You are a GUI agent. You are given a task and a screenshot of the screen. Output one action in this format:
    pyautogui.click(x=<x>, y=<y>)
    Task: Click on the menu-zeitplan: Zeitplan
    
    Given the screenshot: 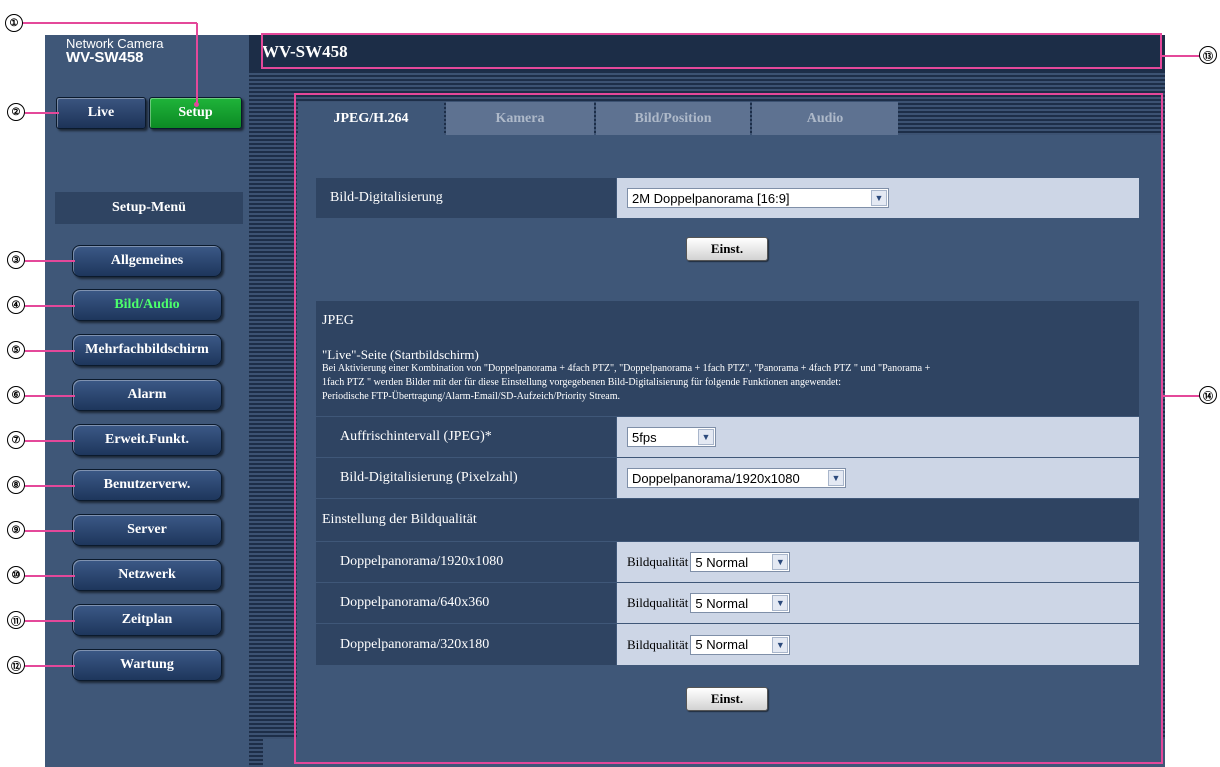 What is the action you would take?
    pyautogui.click(x=147, y=620)
    